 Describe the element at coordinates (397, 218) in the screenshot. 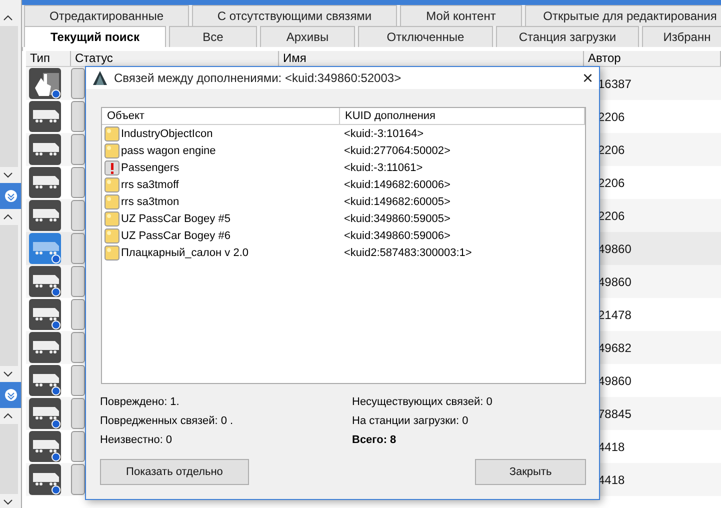

I see `table-cell-text: <kuid:349860:59005>` at that location.